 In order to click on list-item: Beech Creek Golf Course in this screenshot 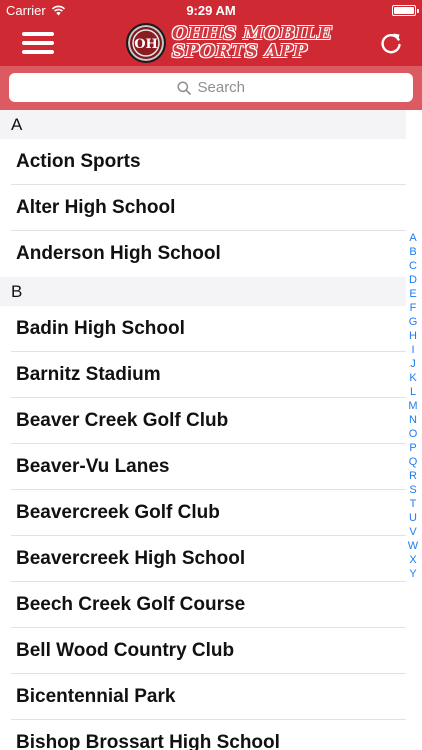, I will do `click(208, 605)`.